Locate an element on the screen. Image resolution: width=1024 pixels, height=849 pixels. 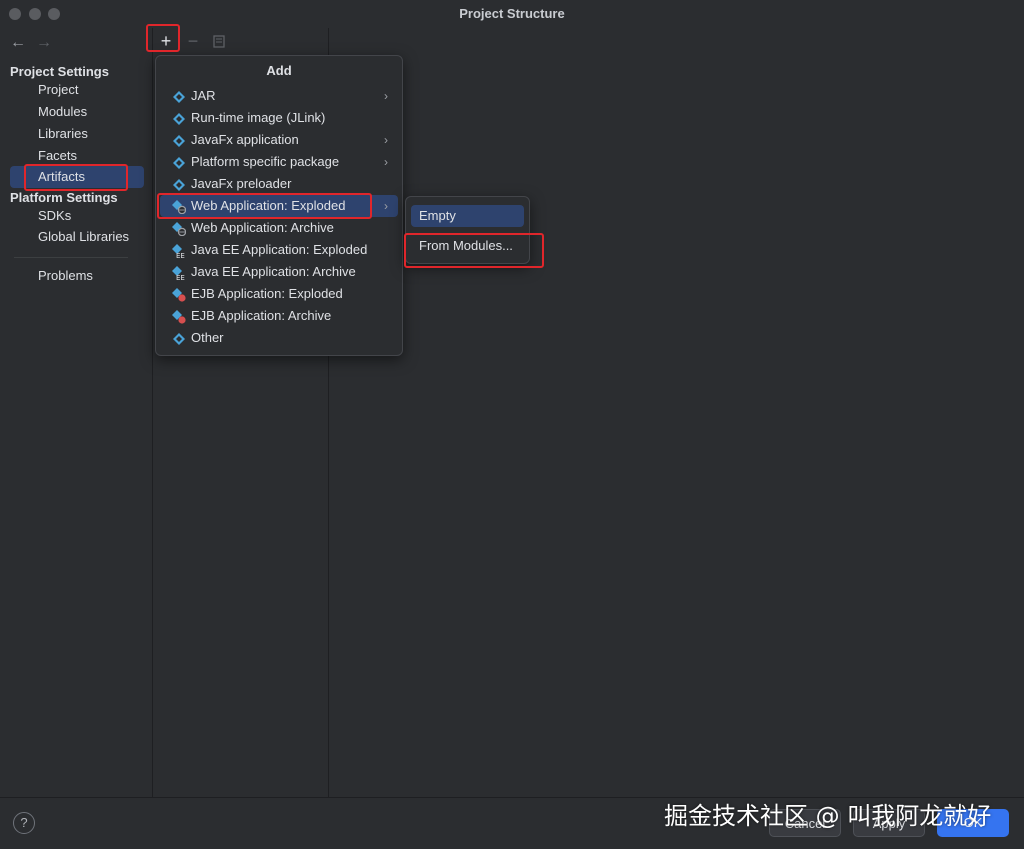
sidebar-item-problems: Problems is located at coordinates (77, 276).